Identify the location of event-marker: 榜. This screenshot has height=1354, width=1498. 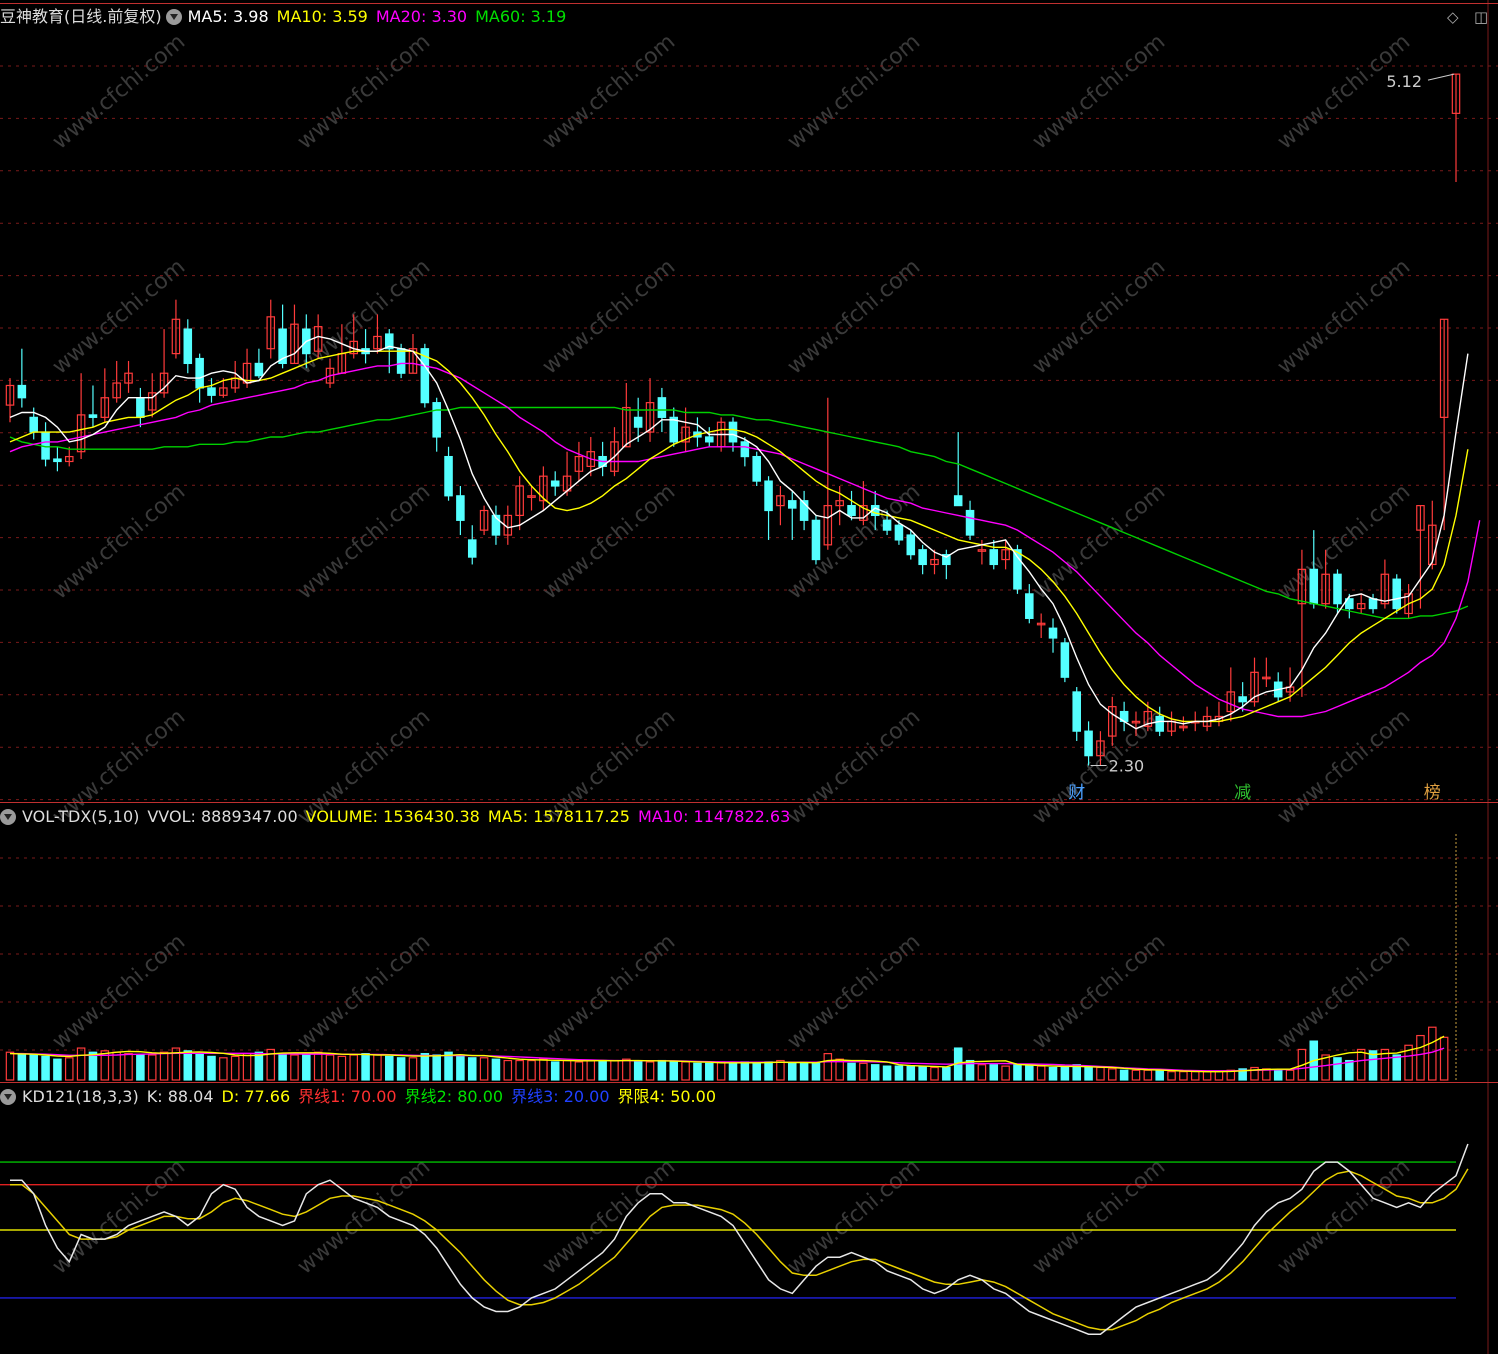
(1432, 793).